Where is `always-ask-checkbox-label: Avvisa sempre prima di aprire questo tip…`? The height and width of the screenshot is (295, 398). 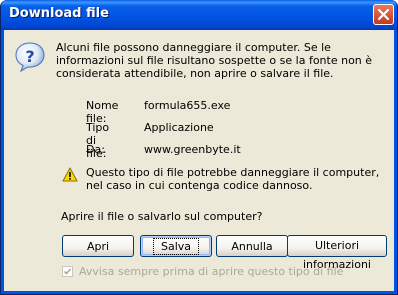 always-ask-checkbox-label: Avvisa sempre prima di aprire questo tip… is located at coordinates (211, 271).